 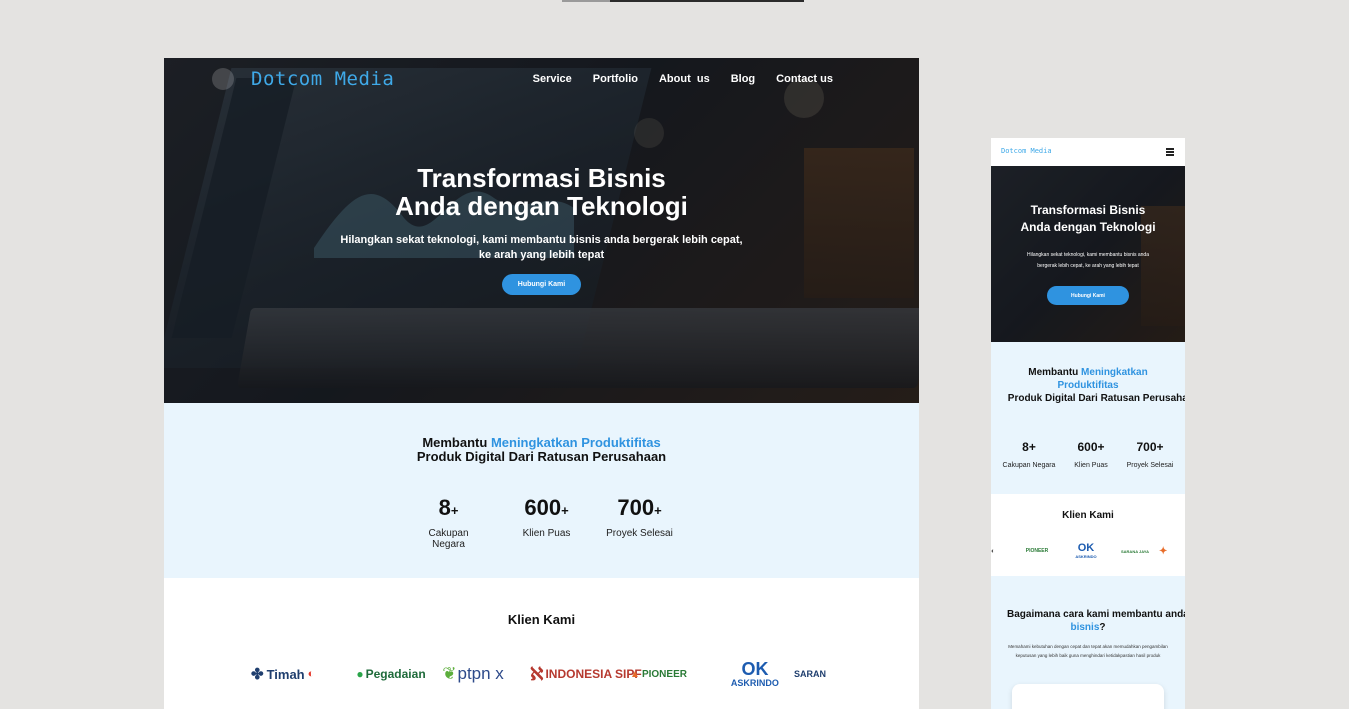 What do you see at coordinates (448, 522) in the screenshot?
I see `stat-countries: 8+ Cakupan Negara` at bounding box center [448, 522].